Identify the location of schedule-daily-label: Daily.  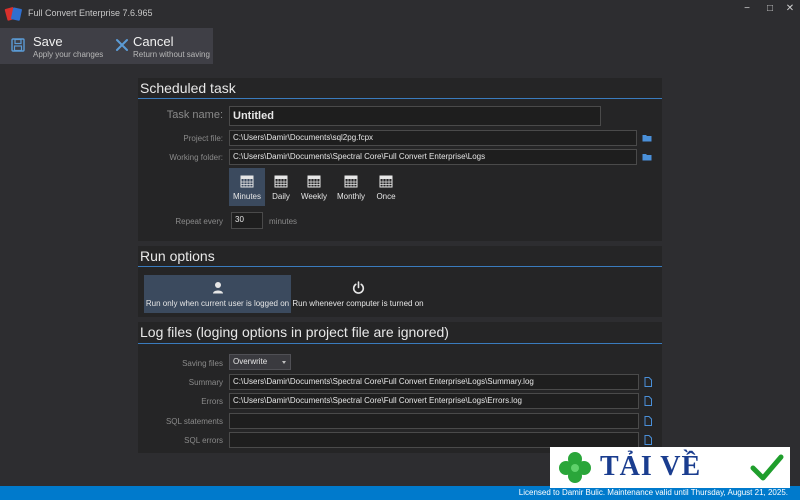
(281, 196).